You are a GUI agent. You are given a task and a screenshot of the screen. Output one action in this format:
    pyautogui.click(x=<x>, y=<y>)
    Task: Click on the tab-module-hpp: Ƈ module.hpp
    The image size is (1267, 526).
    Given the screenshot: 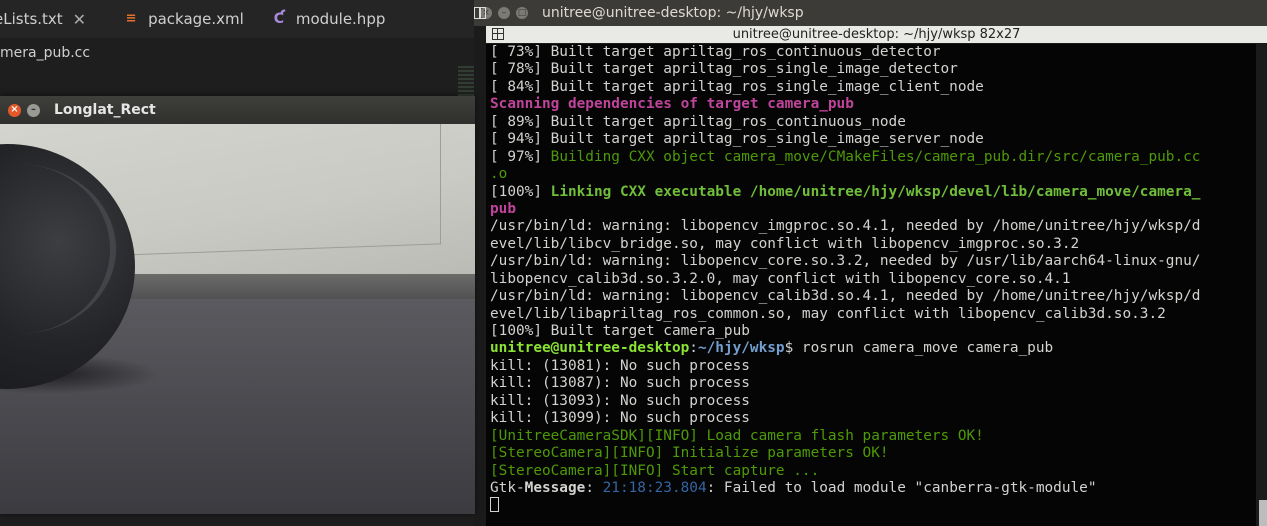 What is the action you would take?
    pyautogui.click(x=336, y=19)
    